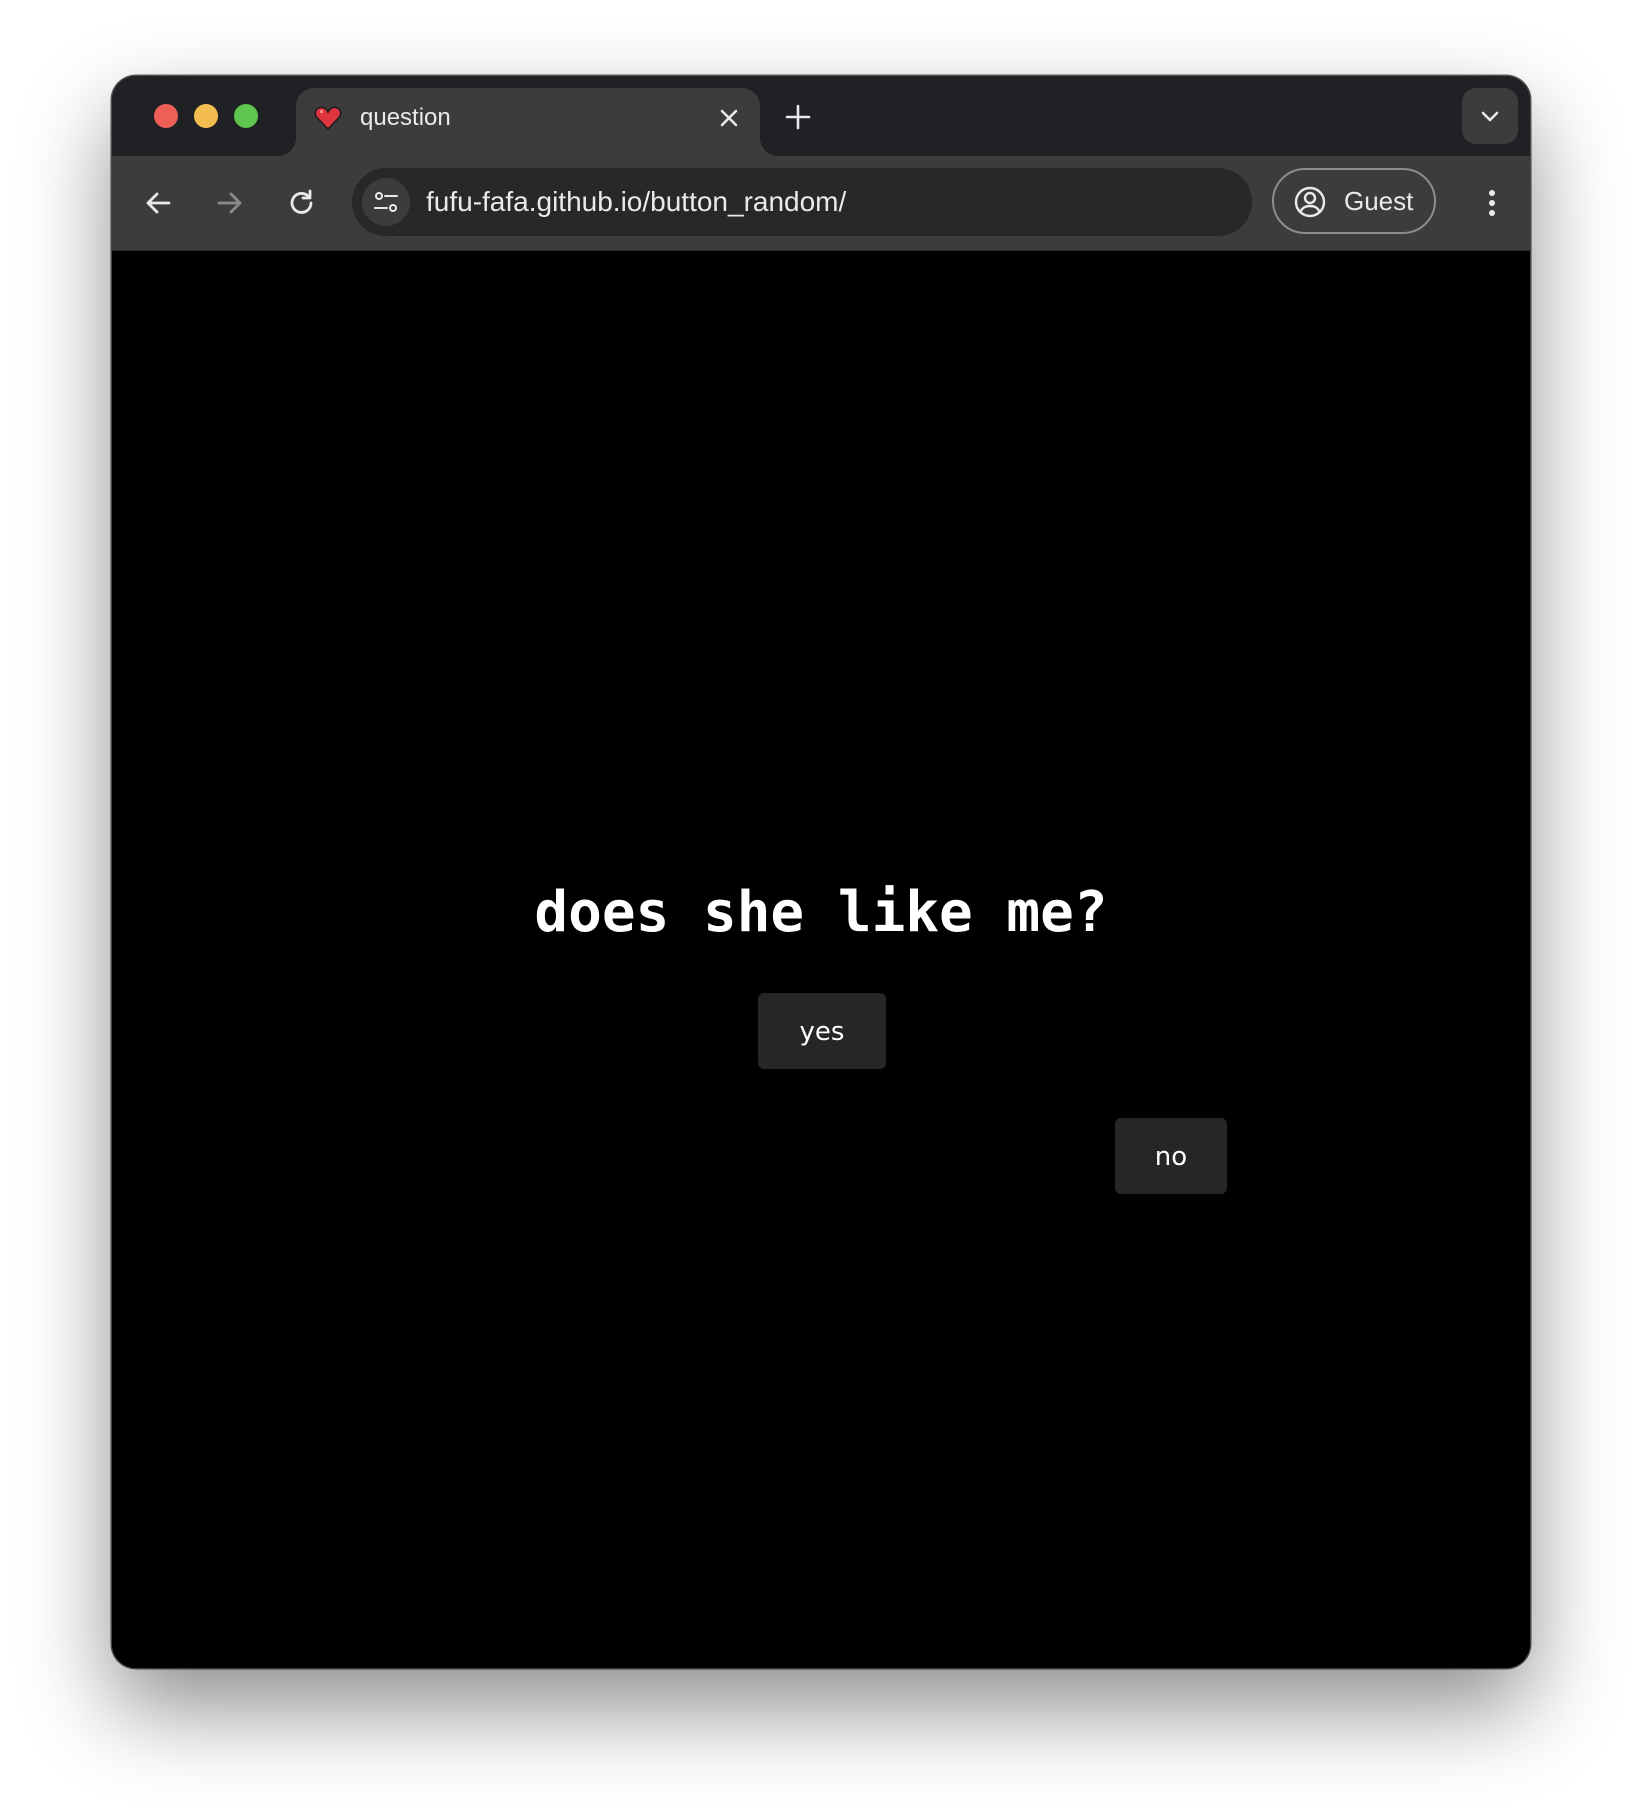 This screenshot has height=1816, width=1642. I want to click on tab-active: question, so click(528, 124).